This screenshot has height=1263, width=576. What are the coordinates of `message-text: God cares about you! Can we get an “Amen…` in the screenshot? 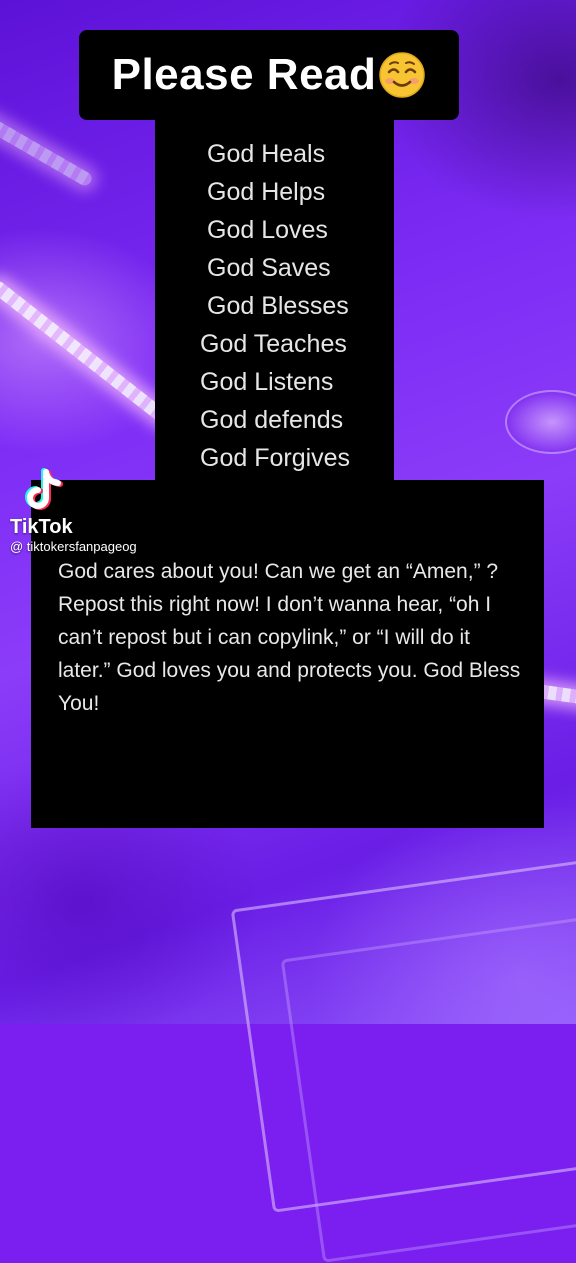 It's located at (289, 637).